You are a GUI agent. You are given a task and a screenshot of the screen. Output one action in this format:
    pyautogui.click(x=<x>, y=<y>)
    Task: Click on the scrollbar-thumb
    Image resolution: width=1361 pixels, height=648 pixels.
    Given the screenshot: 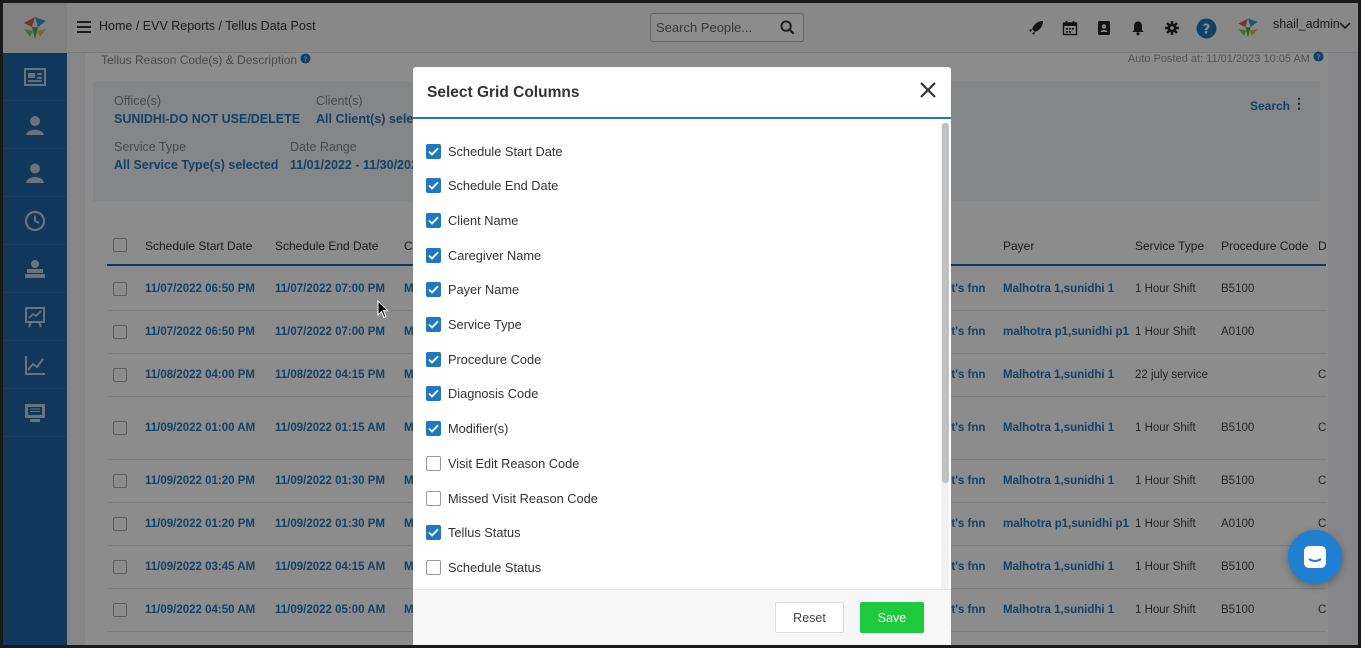 What is the action you would take?
    pyautogui.click(x=945, y=303)
    